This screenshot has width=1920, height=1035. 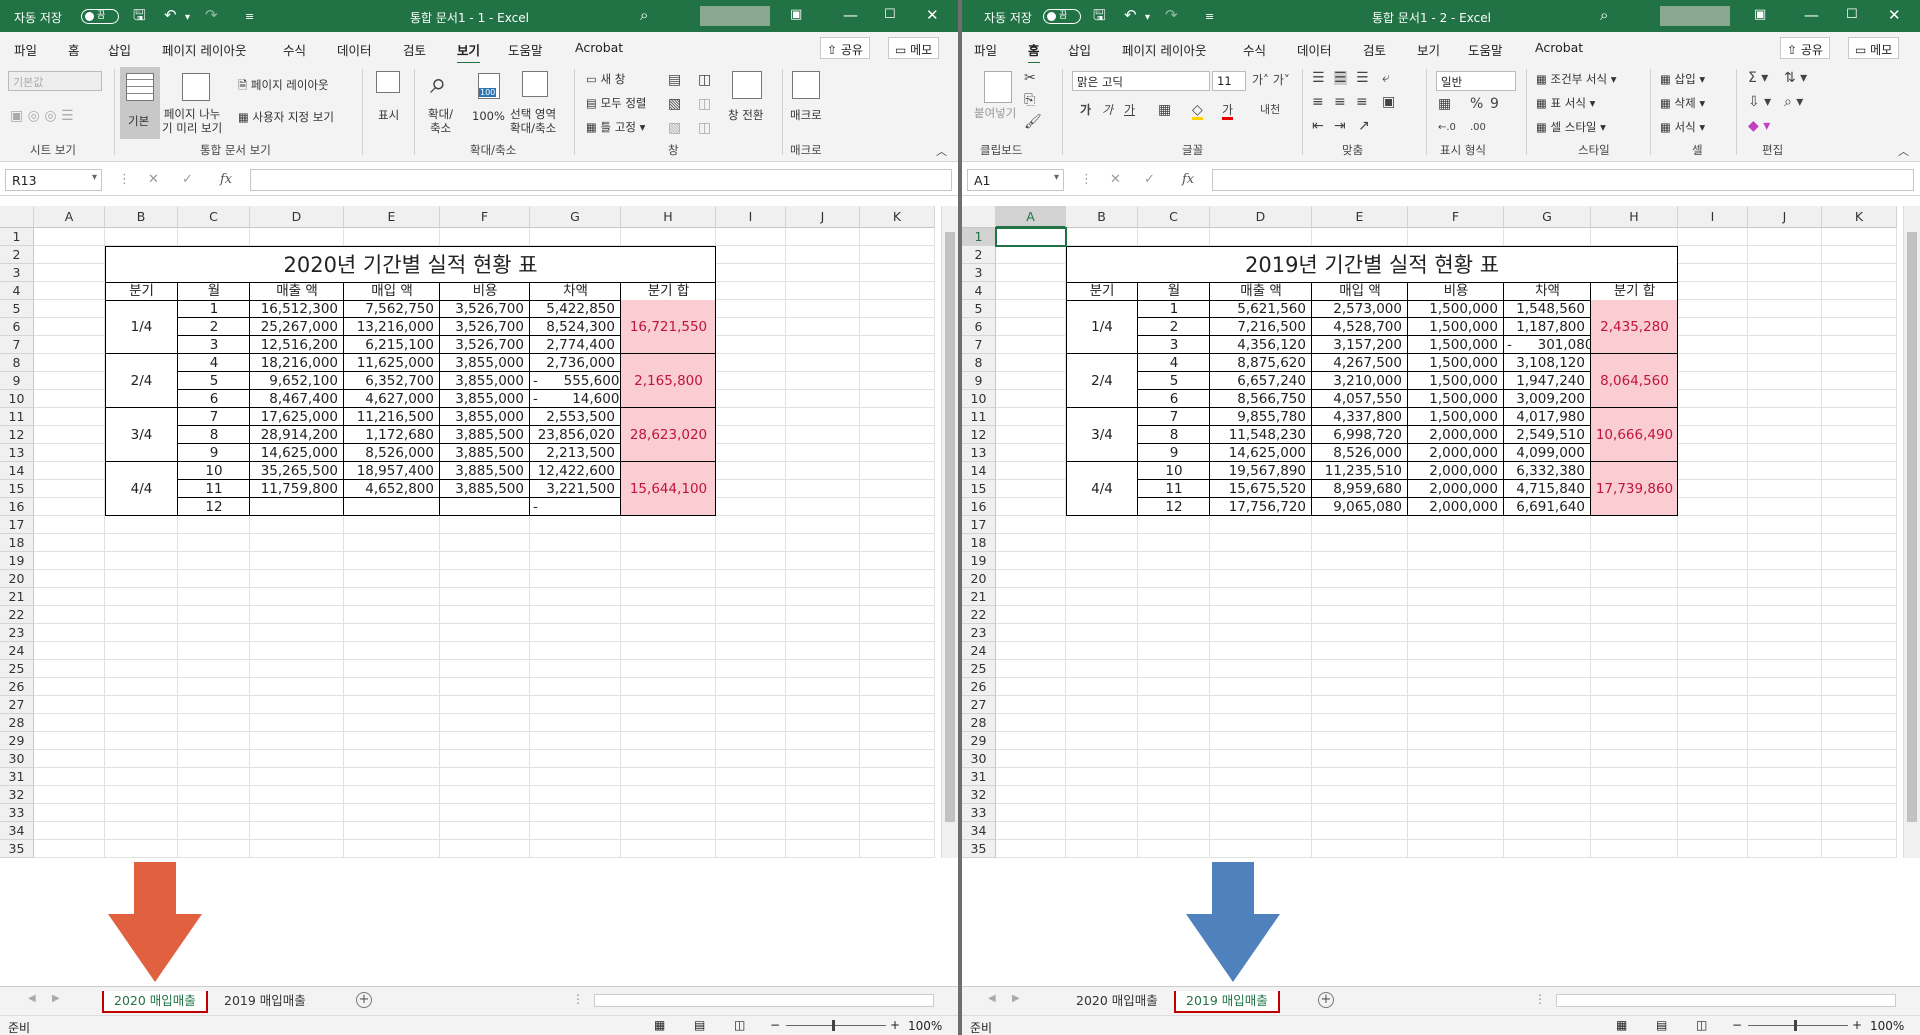 I want to click on zoom-100-button: 100%, so click(x=488, y=116).